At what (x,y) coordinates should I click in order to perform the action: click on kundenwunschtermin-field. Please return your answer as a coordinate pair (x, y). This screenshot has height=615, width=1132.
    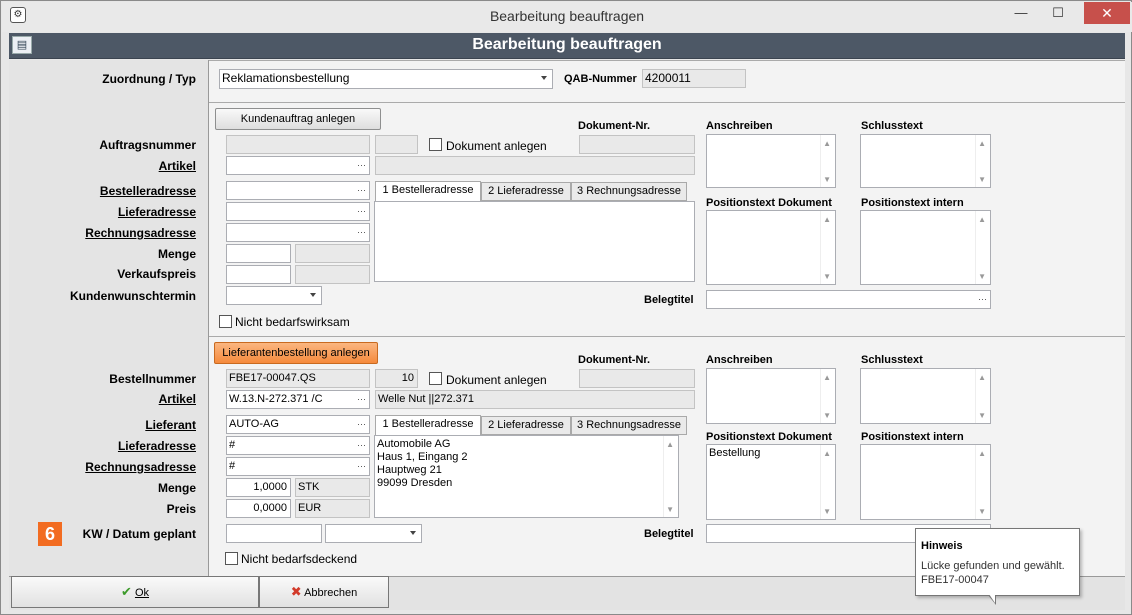
    Looking at the image, I should click on (274, 295).